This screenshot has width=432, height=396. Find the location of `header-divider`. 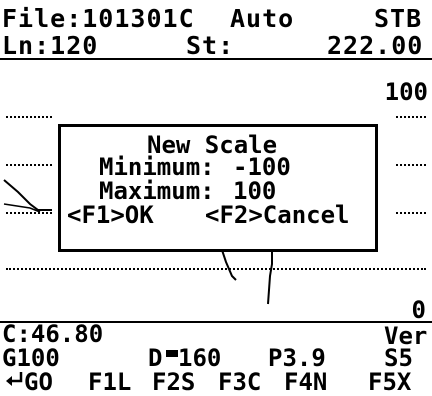

header-divider is located at coordinates (216, 59).